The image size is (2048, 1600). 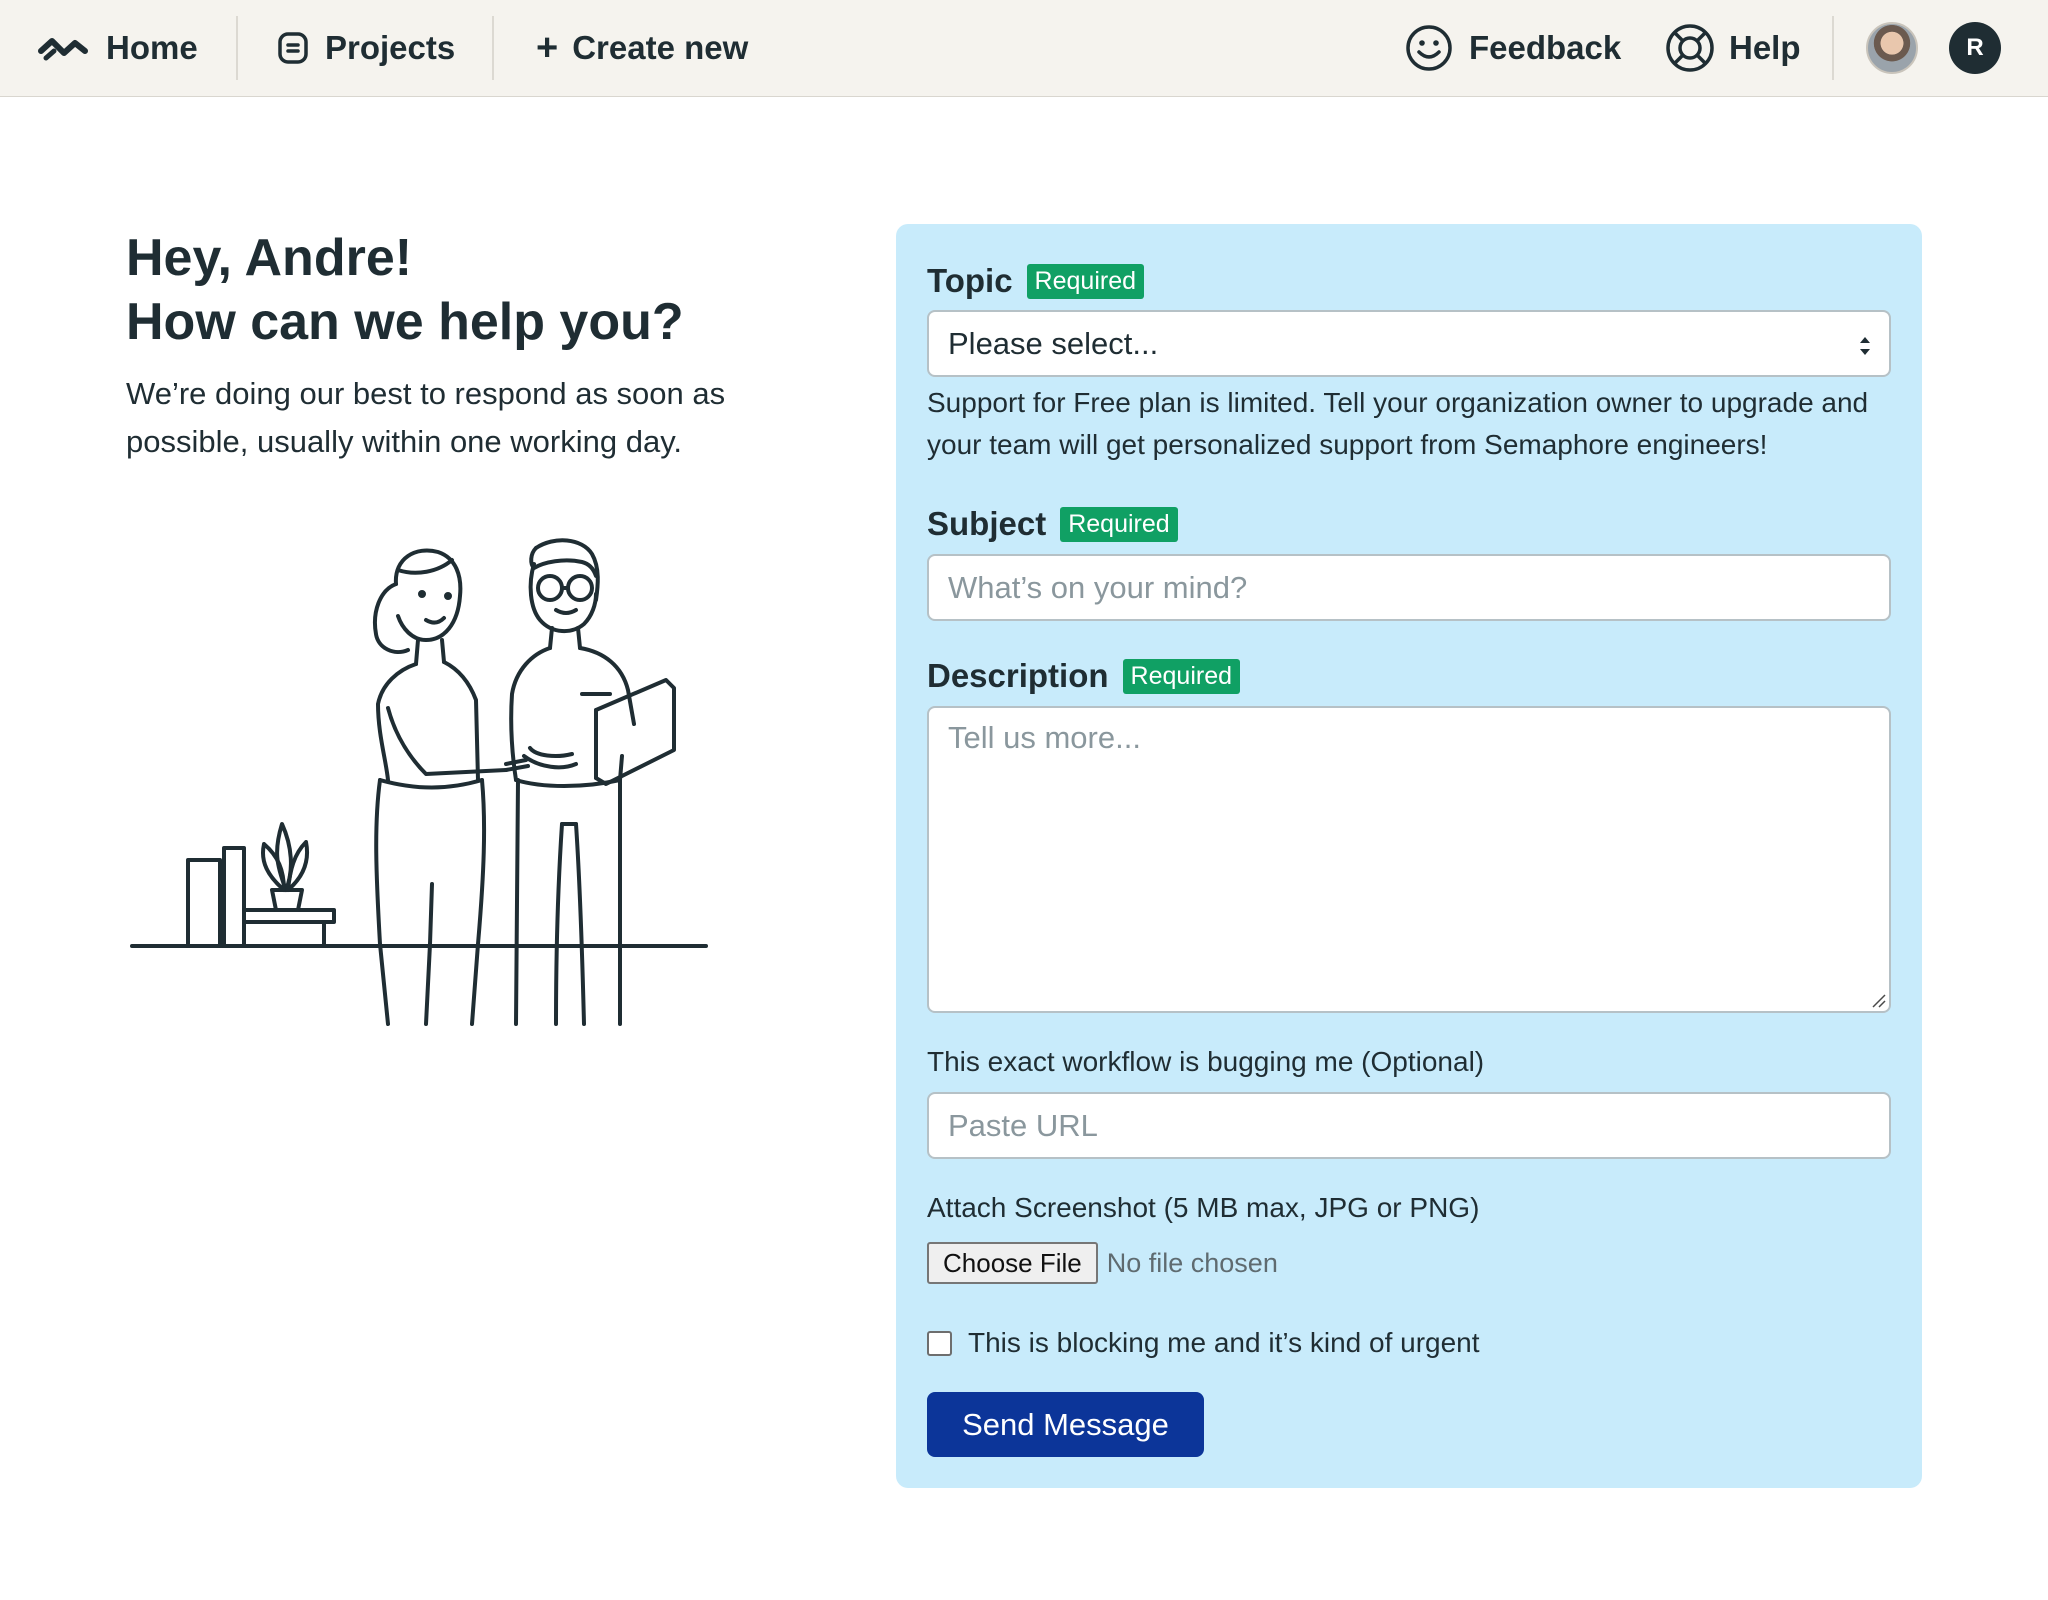 I want to click on topic-label-row: Topic Required, so click(x=1035, y=281).